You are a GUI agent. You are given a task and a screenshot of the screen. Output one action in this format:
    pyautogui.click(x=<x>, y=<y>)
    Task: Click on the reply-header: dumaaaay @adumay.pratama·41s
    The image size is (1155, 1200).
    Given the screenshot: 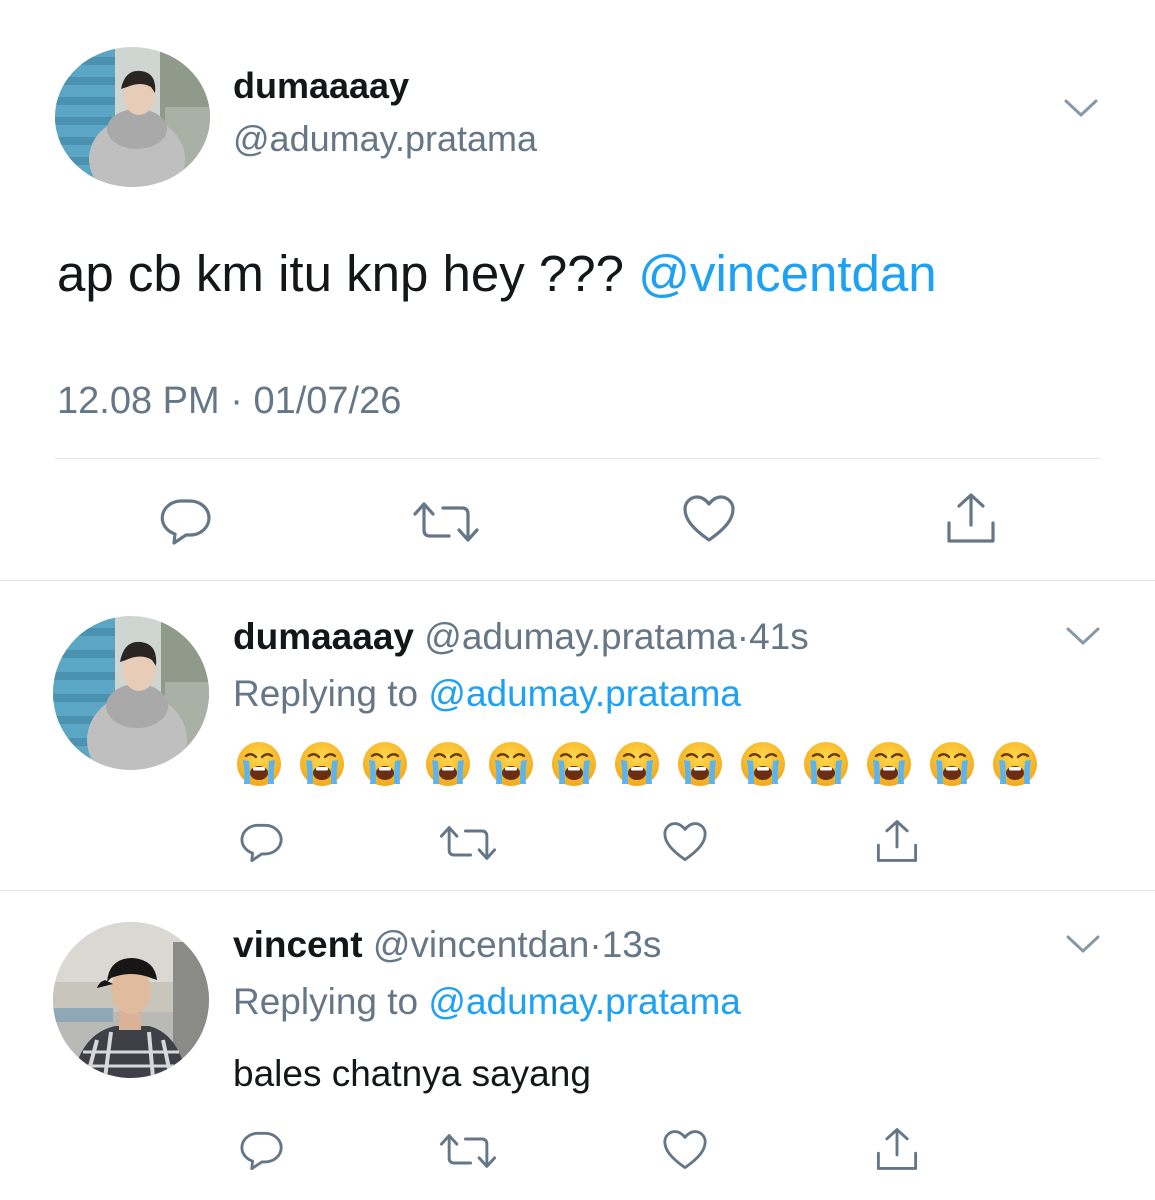 What is the action you would take?
    pyautogui.click(x=521, y=637)
    